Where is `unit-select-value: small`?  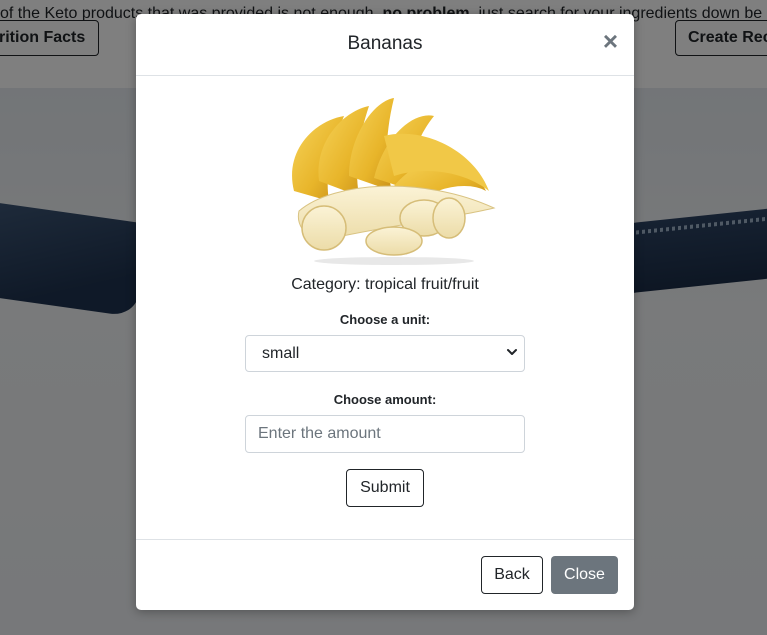 unit-select-value: small is located at coordinates (281, 353).